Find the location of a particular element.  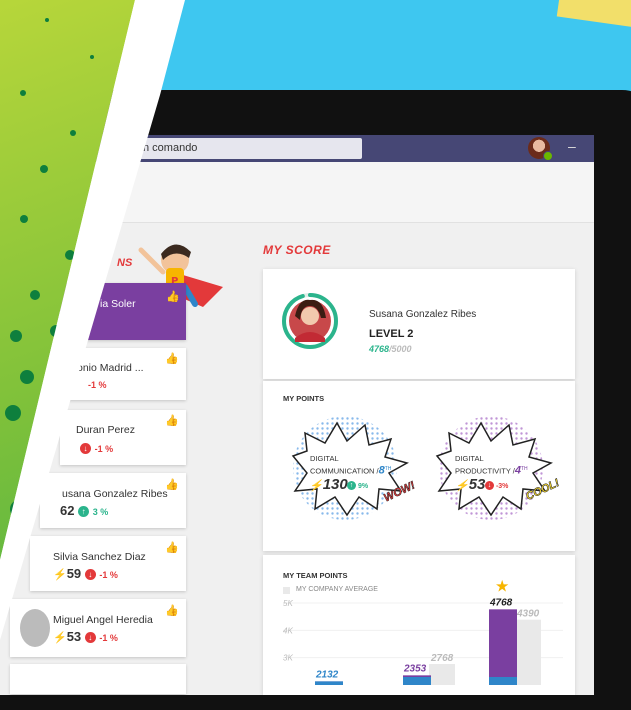

leaderboard-item: Silvia Sanchez Diaz 👍 ⚡59 ↓ -1 % is located at coordinates (108, 563).